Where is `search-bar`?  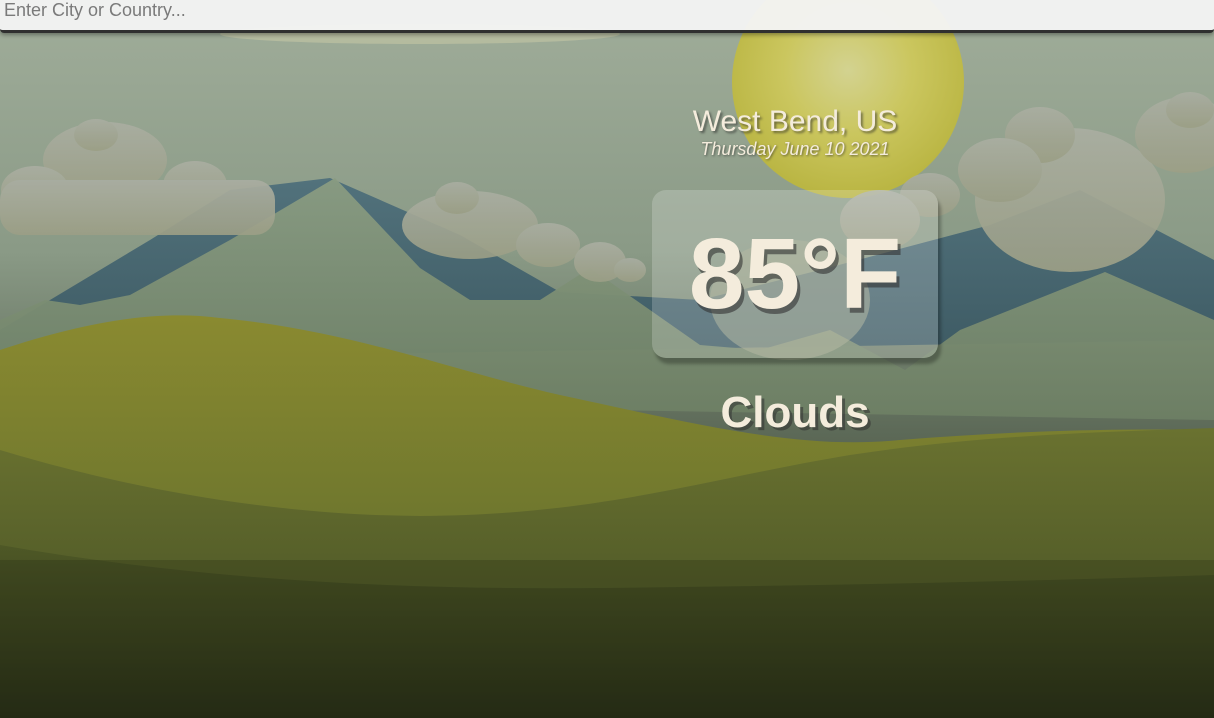 search-bar is located at coordinates (607, 17).